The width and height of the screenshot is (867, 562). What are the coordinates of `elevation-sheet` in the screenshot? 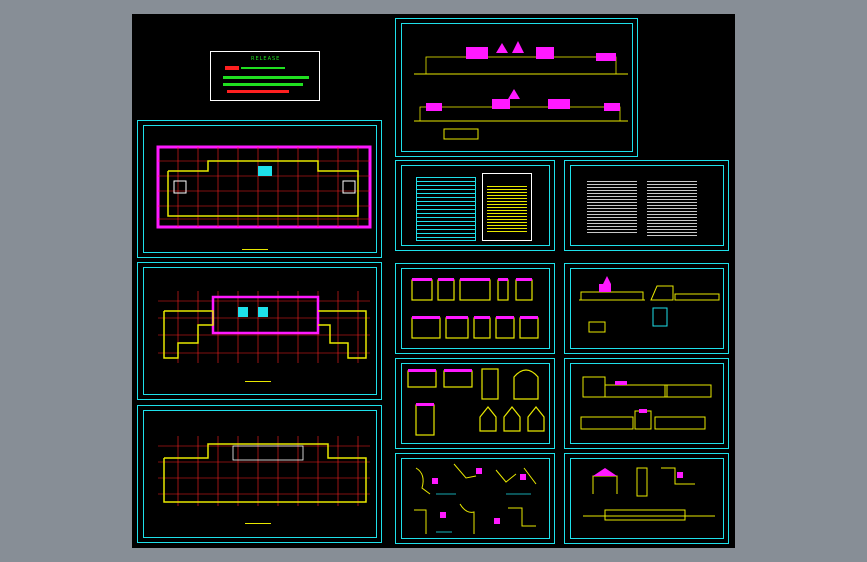 It's located at (516, 87).